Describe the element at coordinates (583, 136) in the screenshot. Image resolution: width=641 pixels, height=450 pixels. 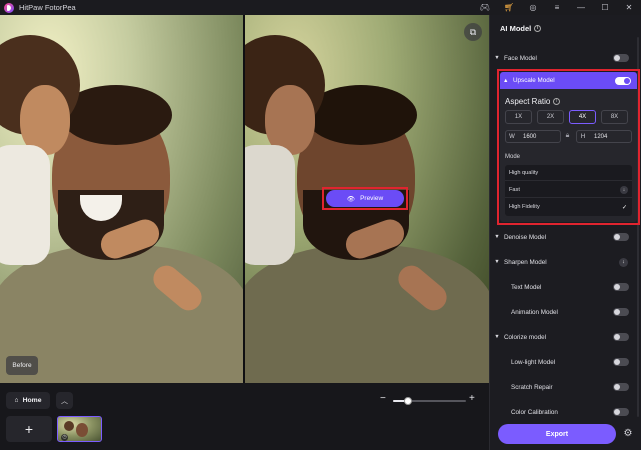
I see `height-key: H` at that location.